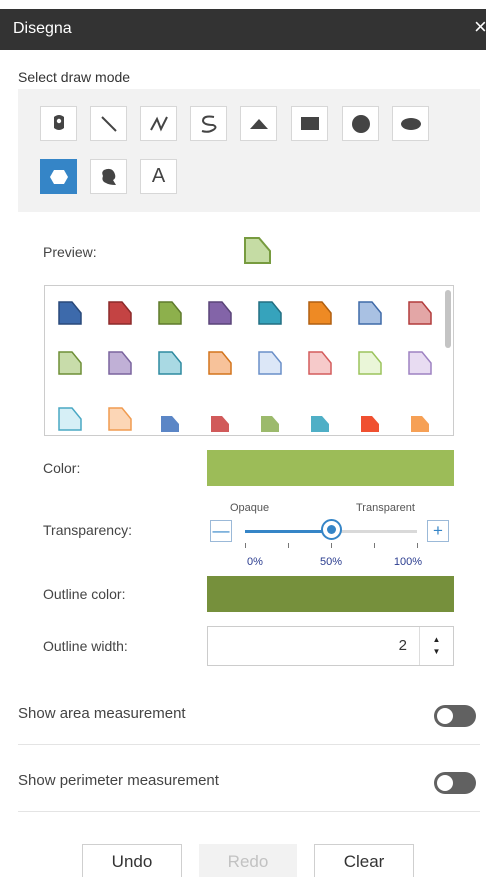  I want to click on rectangle-icon, so click(309, 123).